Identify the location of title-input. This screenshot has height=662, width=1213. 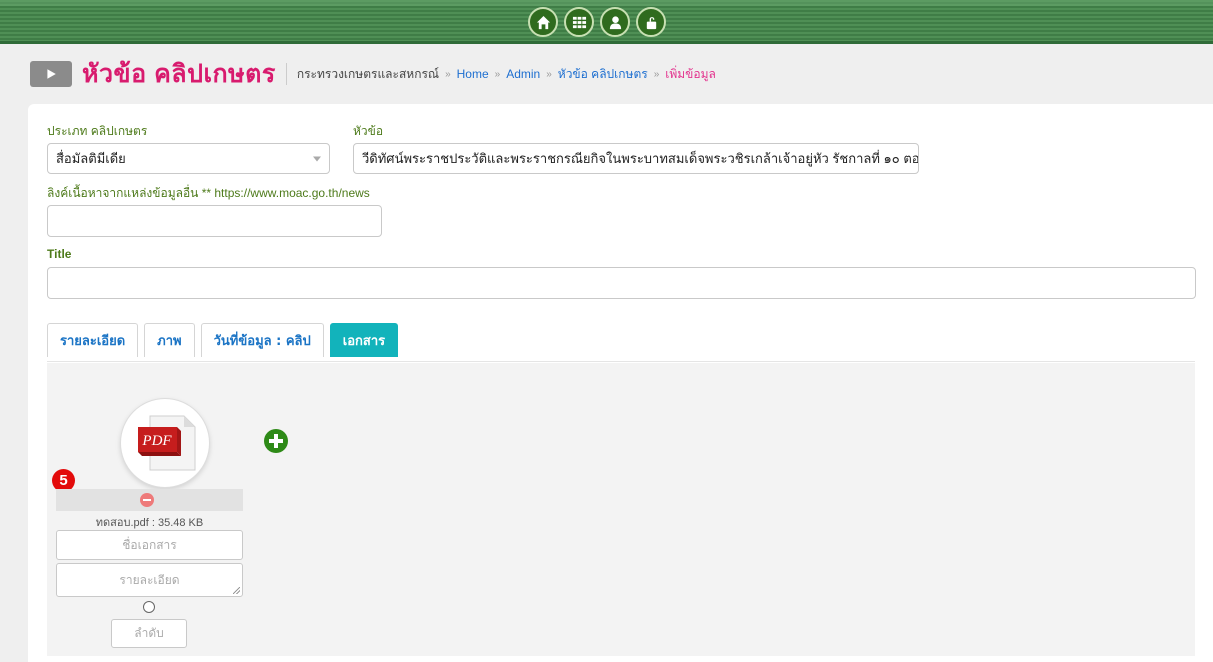
(621, 283).